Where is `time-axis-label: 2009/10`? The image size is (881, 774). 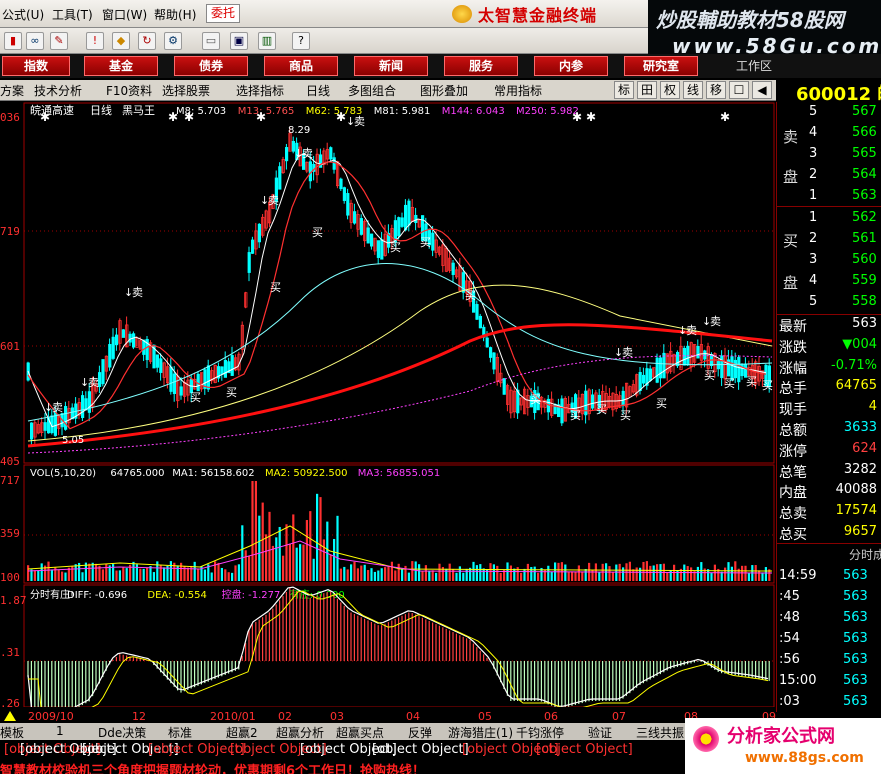
time-axis-label: 2009/10 is located at coordinates (51, 716).